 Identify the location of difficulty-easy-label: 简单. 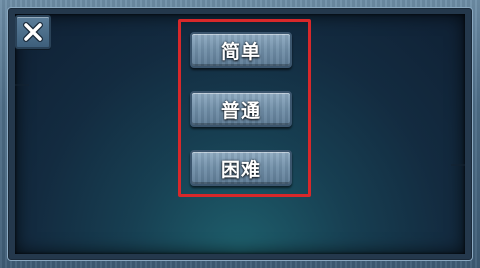
(240, 51).